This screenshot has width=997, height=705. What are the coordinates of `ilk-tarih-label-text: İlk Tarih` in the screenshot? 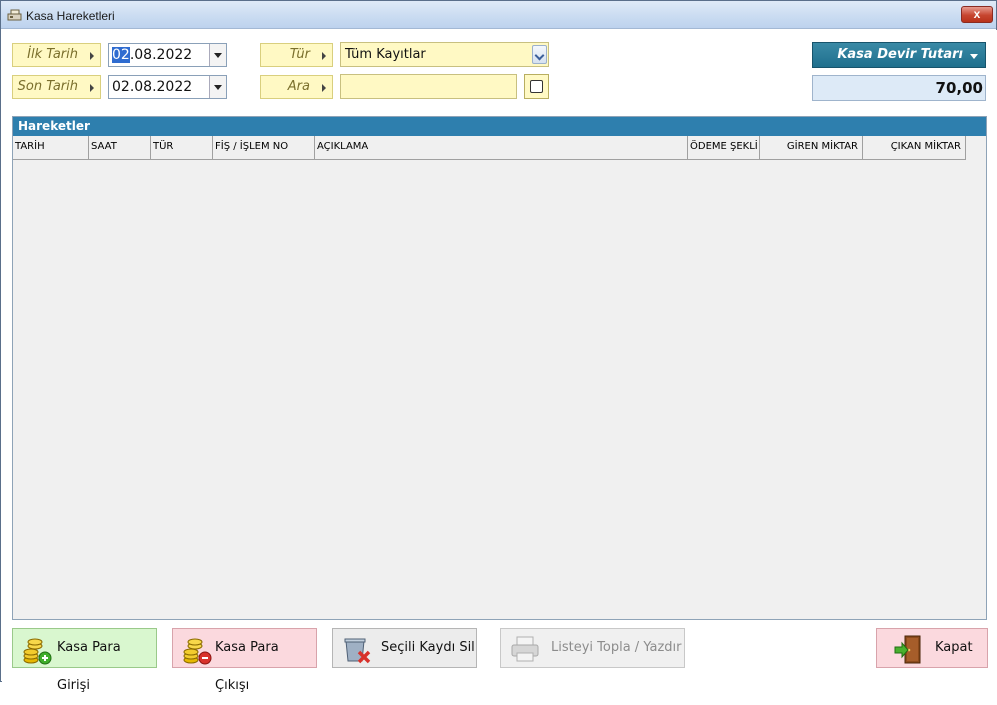 It's located at (52, 54).